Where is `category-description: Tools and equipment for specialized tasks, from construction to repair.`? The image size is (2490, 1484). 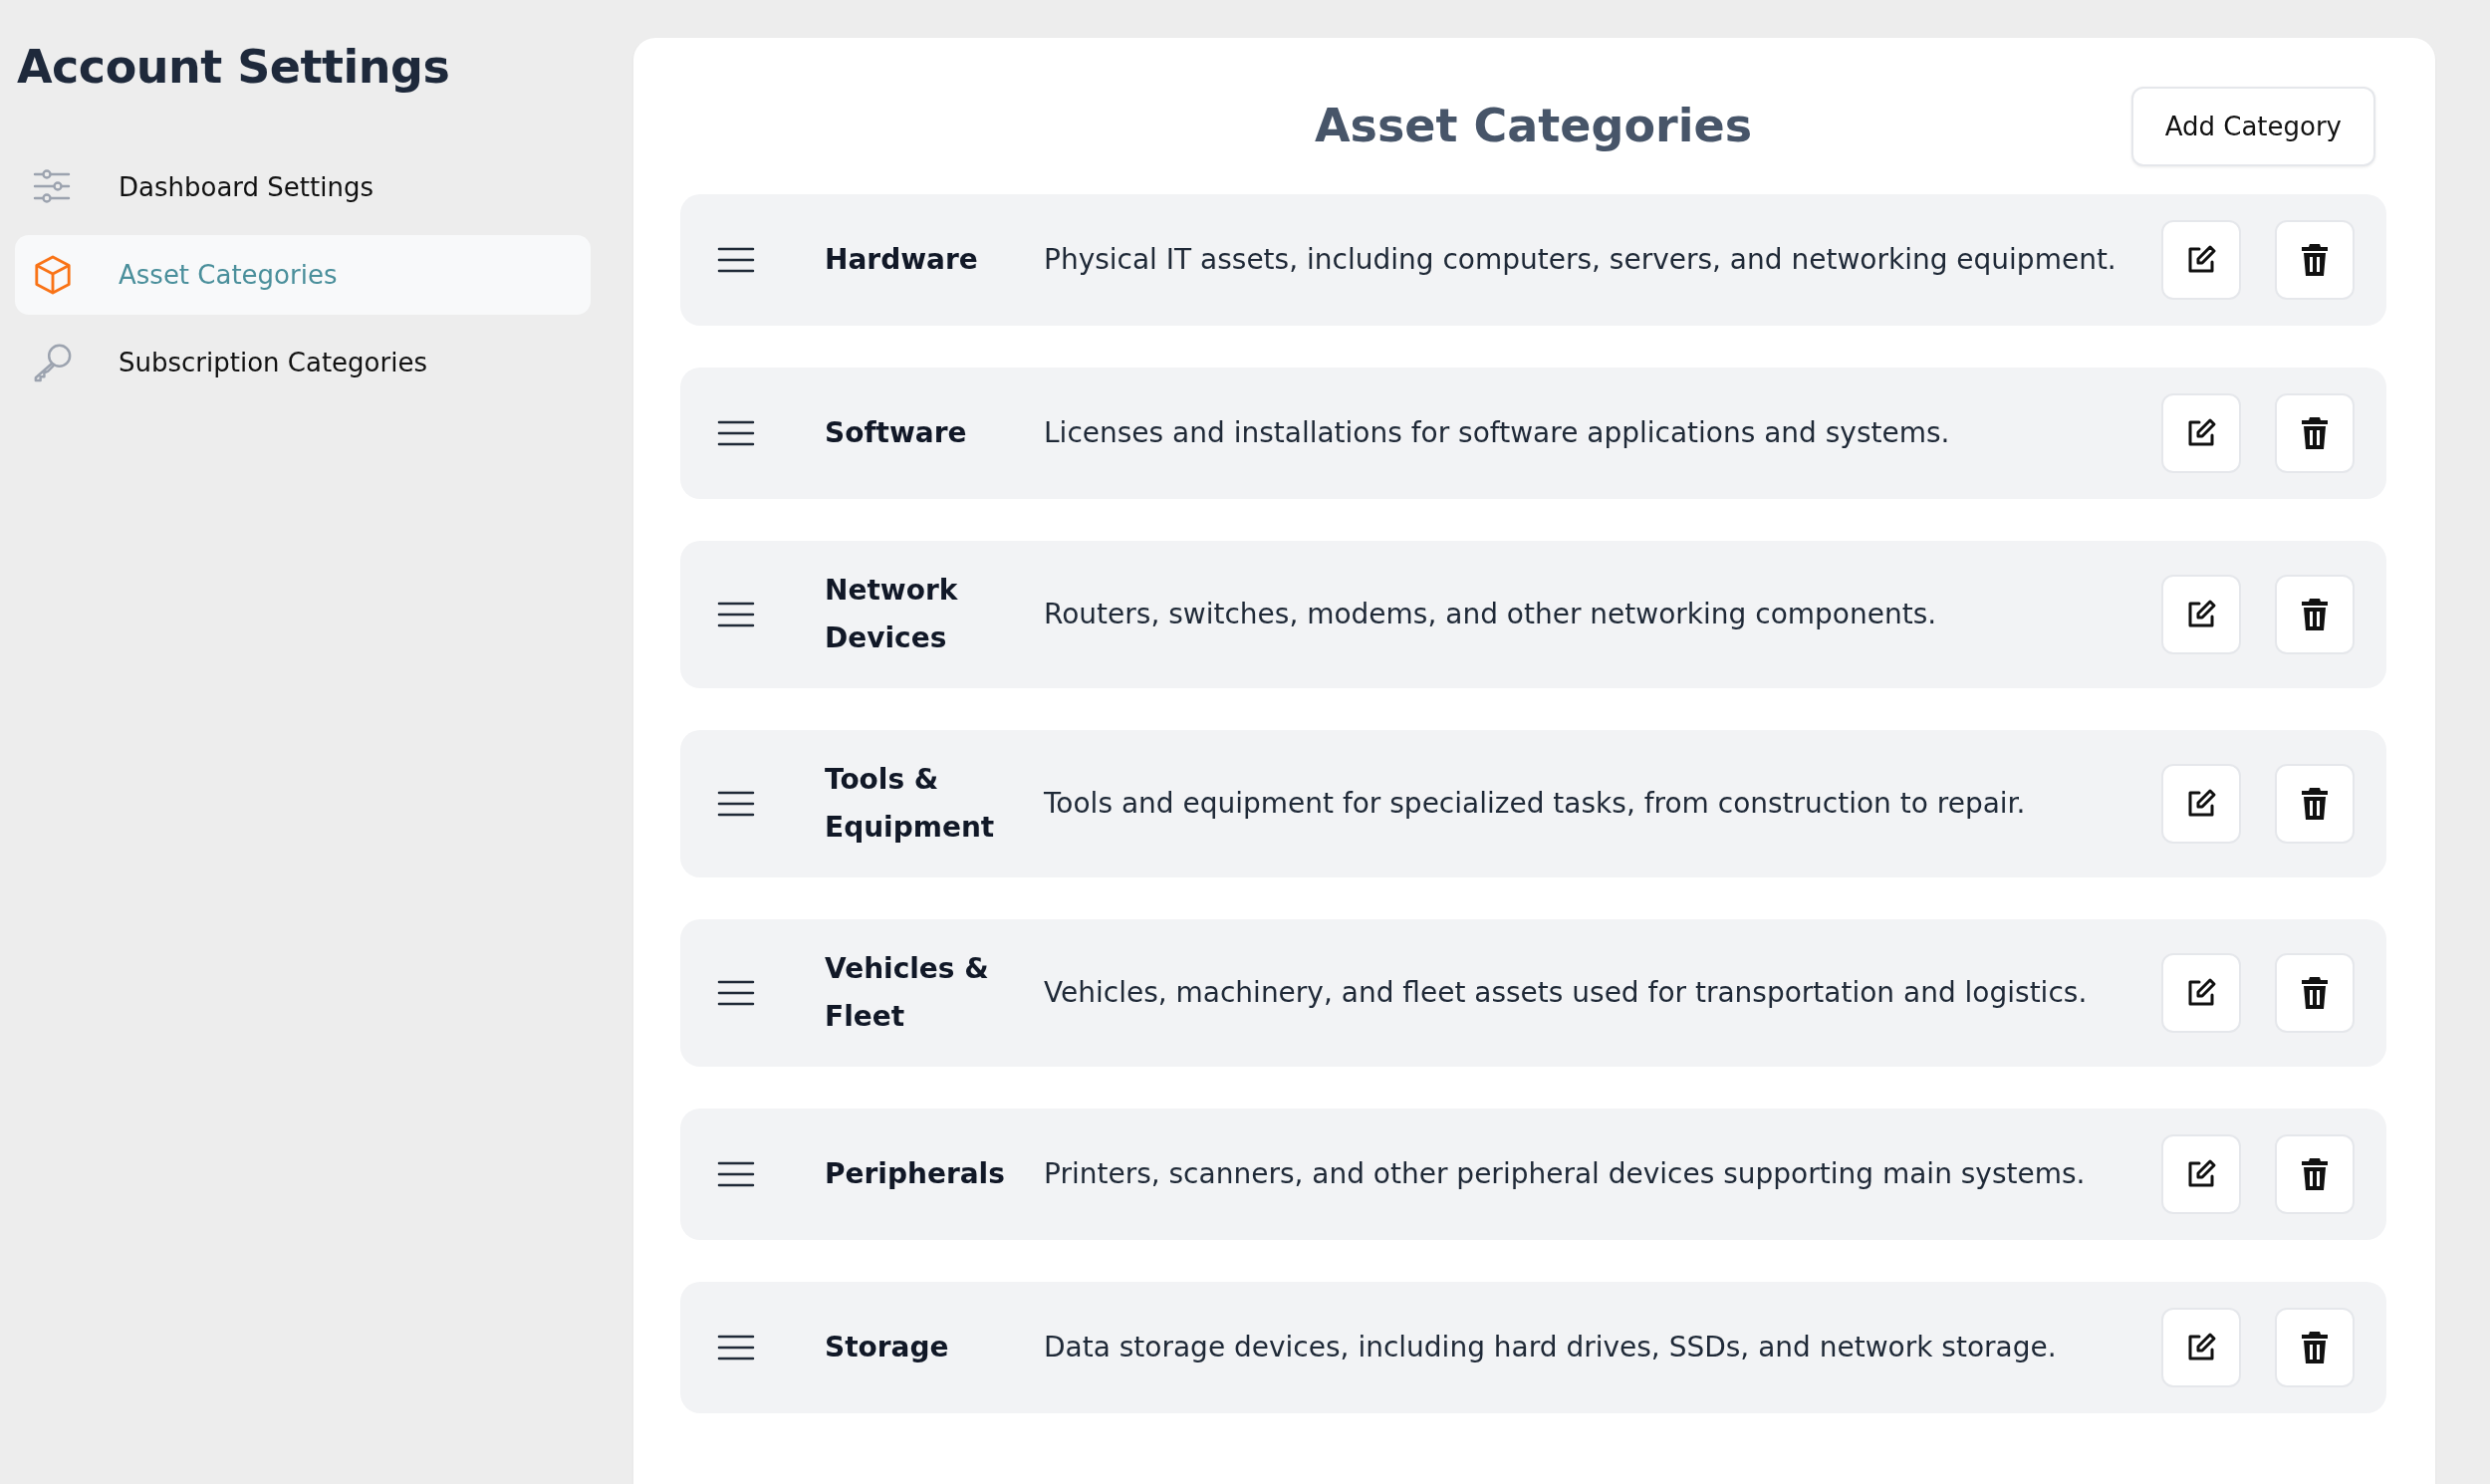 category-description: Tools and equipment for specialized tasks, from construction to repair. is located at coordinates (1535, 804).